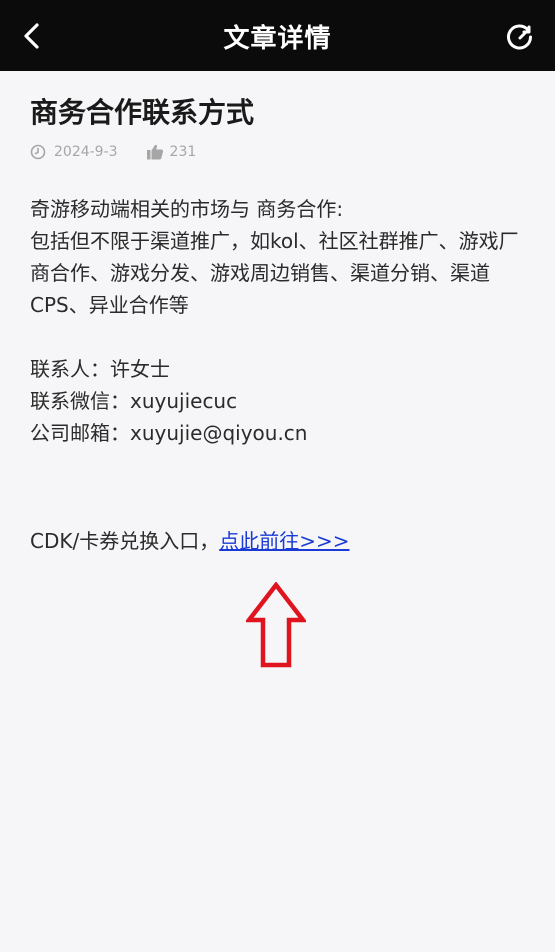 The image size is (555, 952). What do you see at coordinates (125, 541) in the screenshot?
I see `cdk-label: CDK/卡券兑换入口，` at bounding box center [125, 541].